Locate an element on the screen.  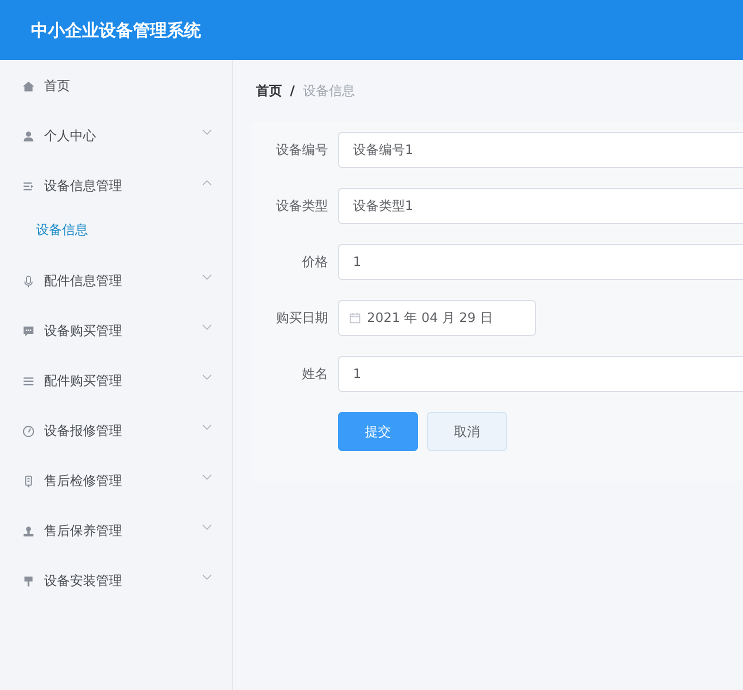
menu-item: 售后保养管理 is located at coordinates (116, 531).